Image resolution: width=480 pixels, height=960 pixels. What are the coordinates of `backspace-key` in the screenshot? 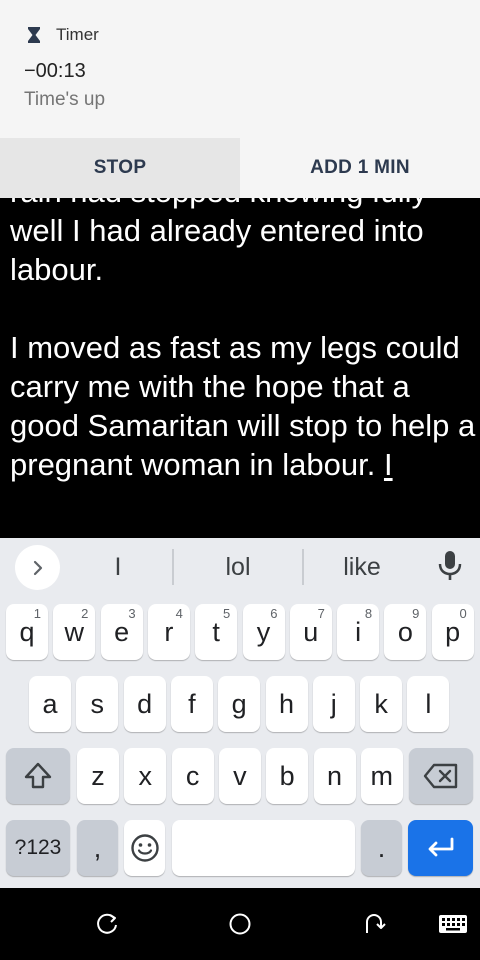 It's located at (441, 776).